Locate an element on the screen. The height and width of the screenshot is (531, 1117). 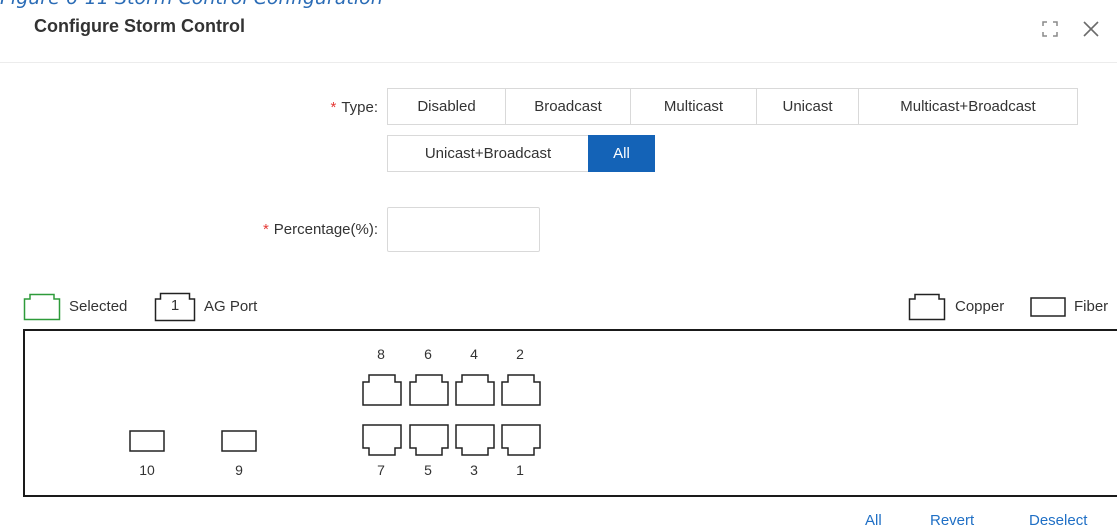
deselect-link: Deselect is located at coordinates (1058, 520).